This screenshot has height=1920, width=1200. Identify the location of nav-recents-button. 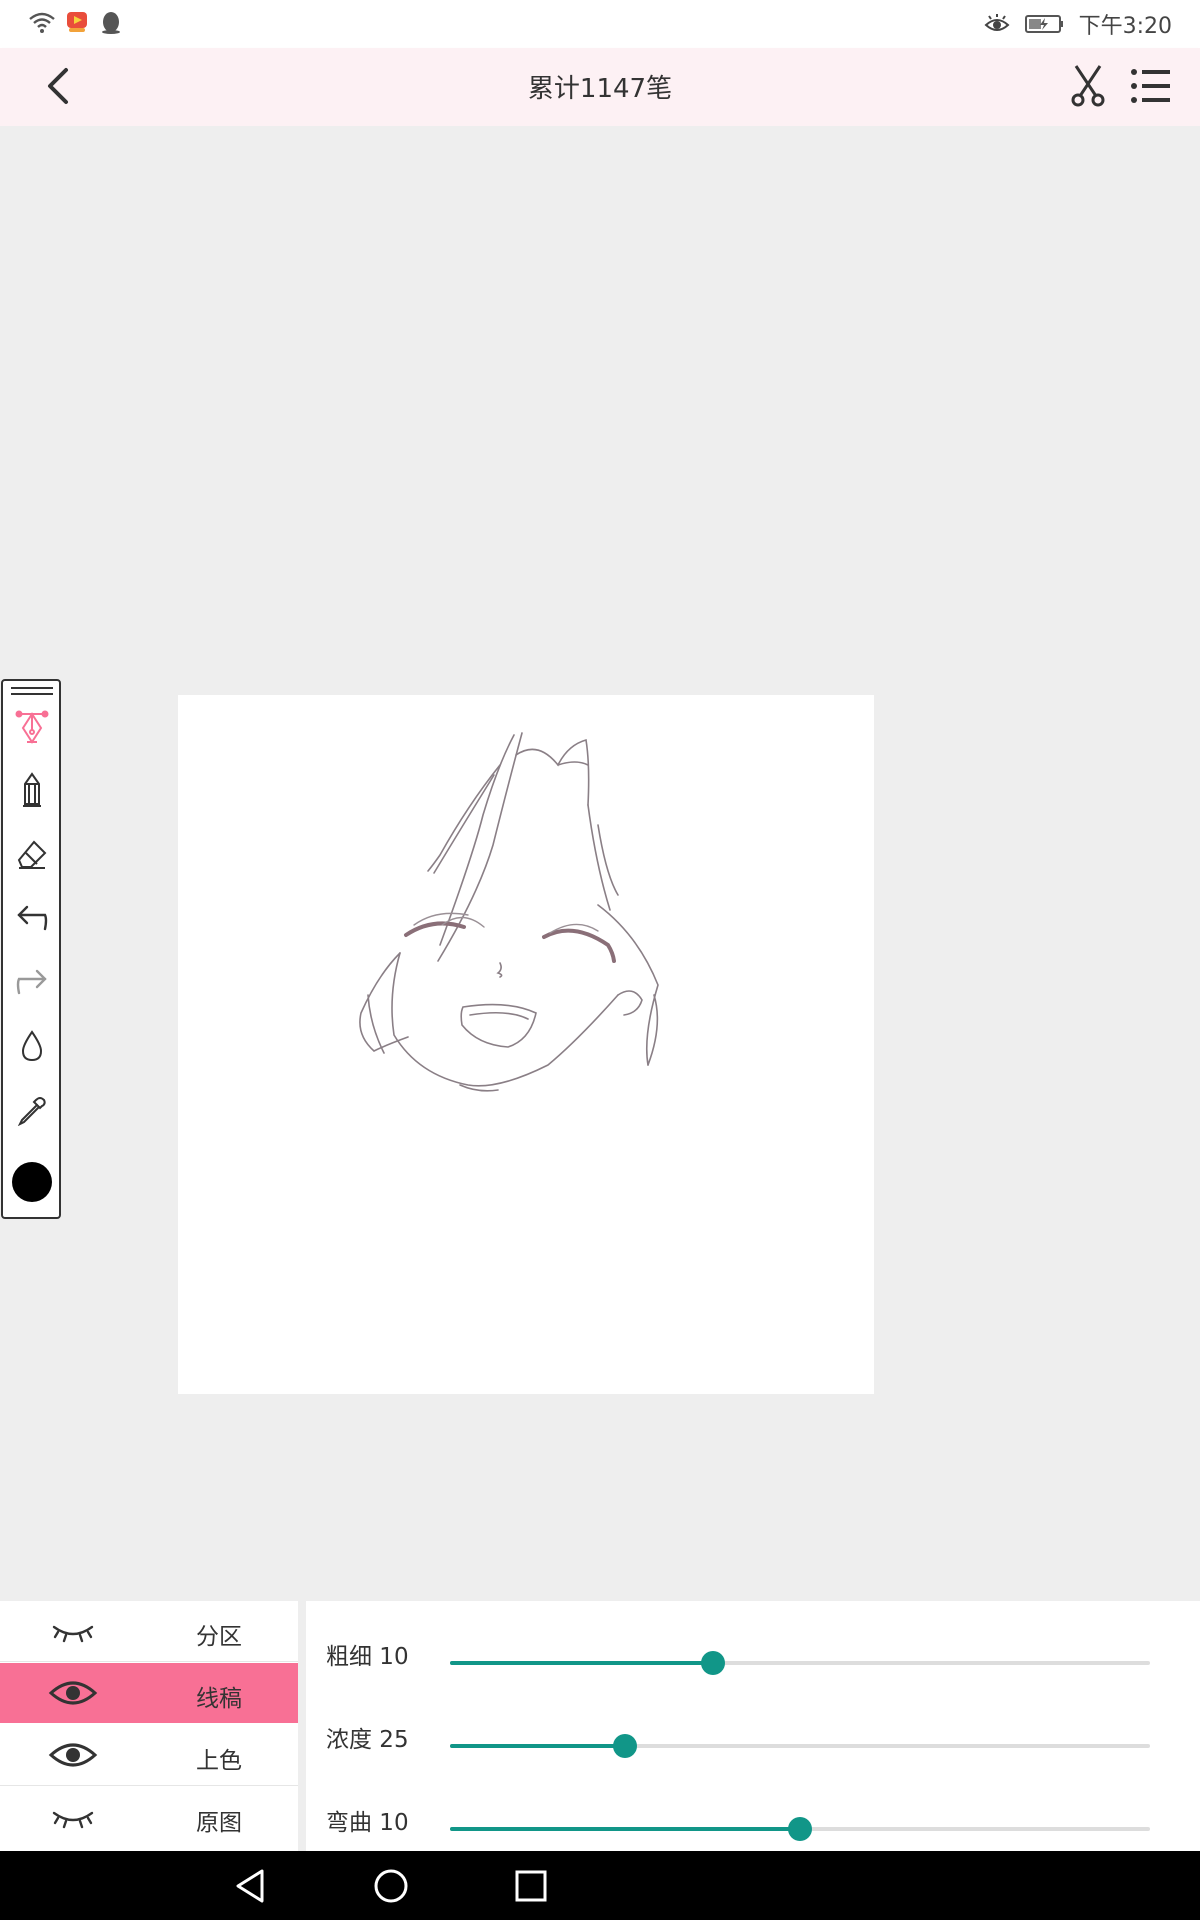
(531, 1886).